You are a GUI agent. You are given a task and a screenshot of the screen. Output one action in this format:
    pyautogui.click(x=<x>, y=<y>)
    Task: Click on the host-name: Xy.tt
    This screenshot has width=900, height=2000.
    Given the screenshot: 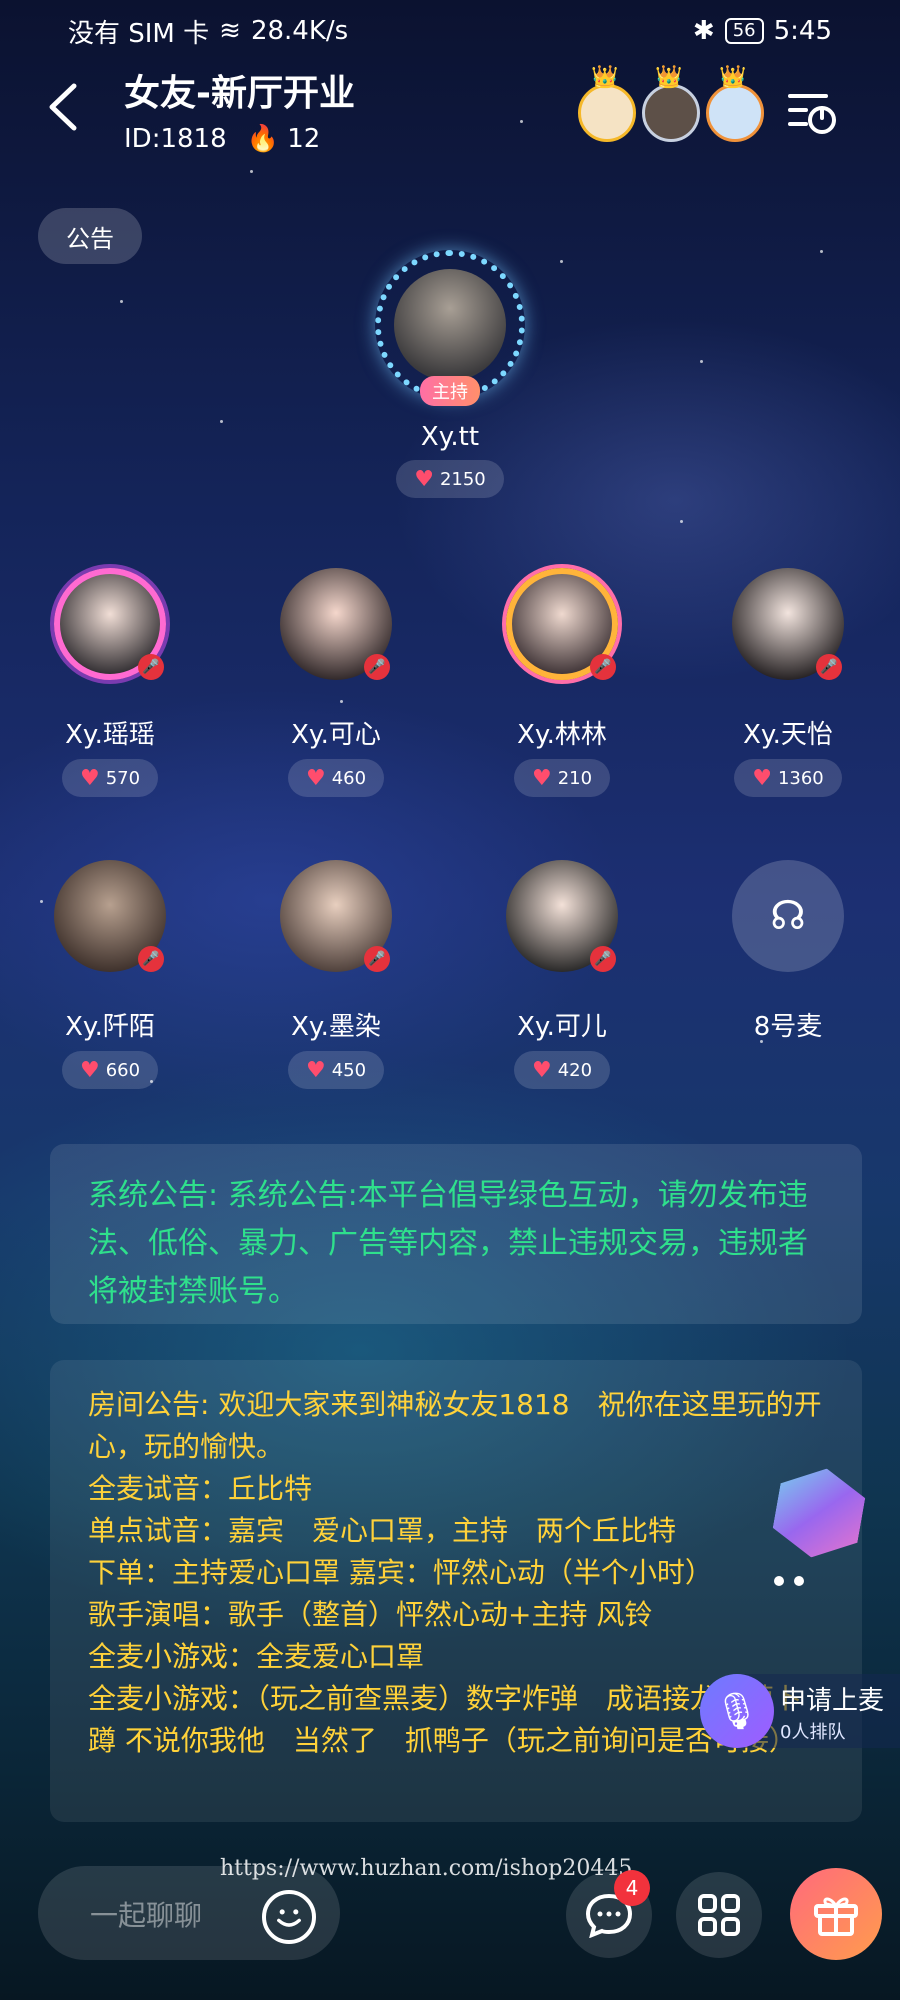 What is the action you would take?
    pyautogui.click(x=450, y=437)
    